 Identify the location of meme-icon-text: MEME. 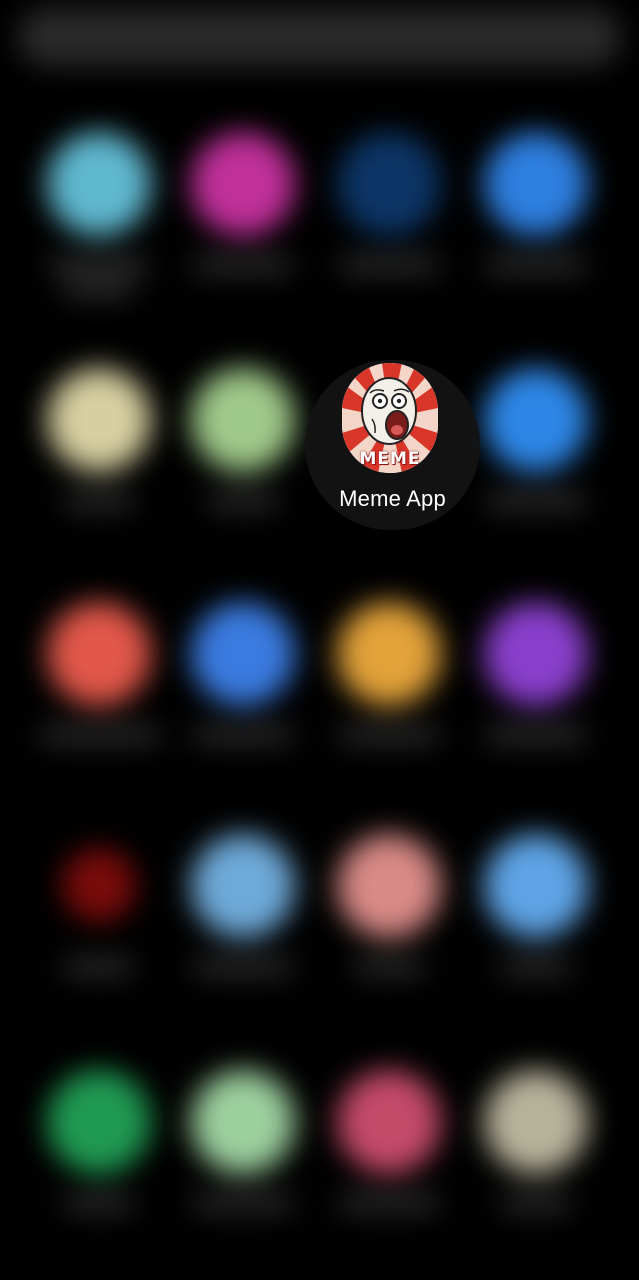
(390, 459).